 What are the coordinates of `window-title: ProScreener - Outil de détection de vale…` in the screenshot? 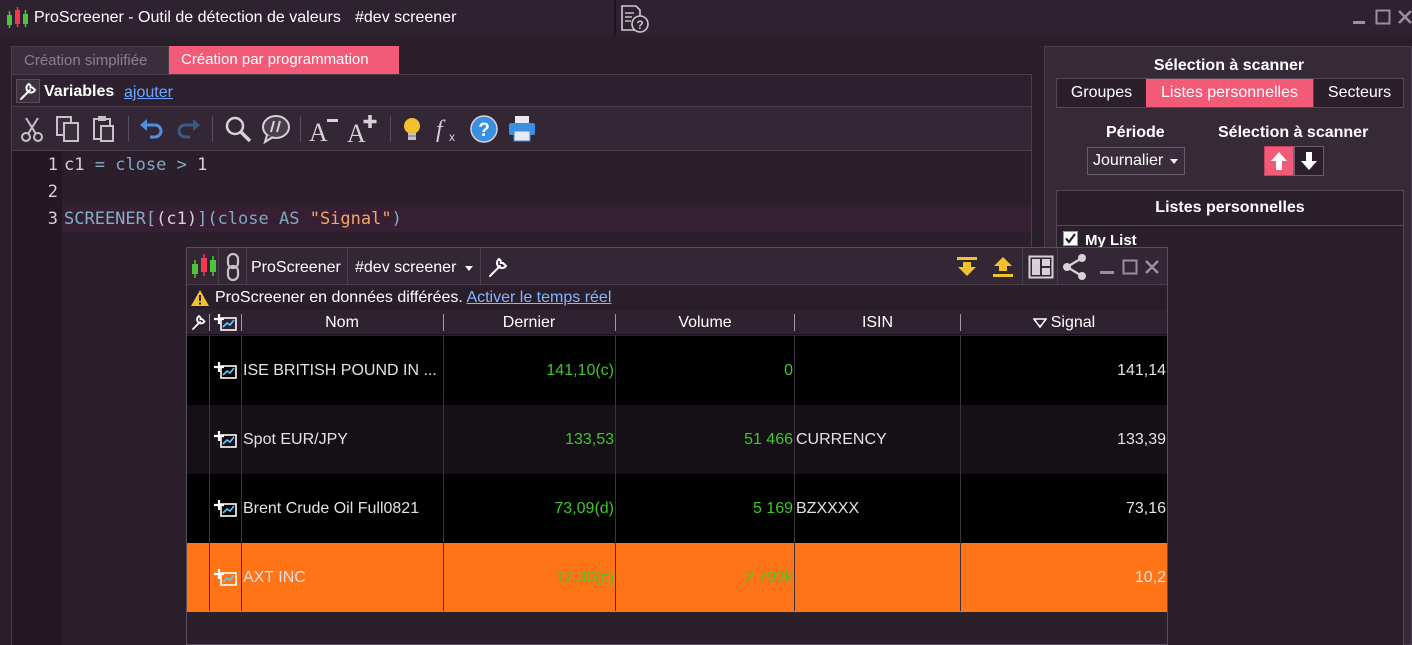 It's located at (187, 17).